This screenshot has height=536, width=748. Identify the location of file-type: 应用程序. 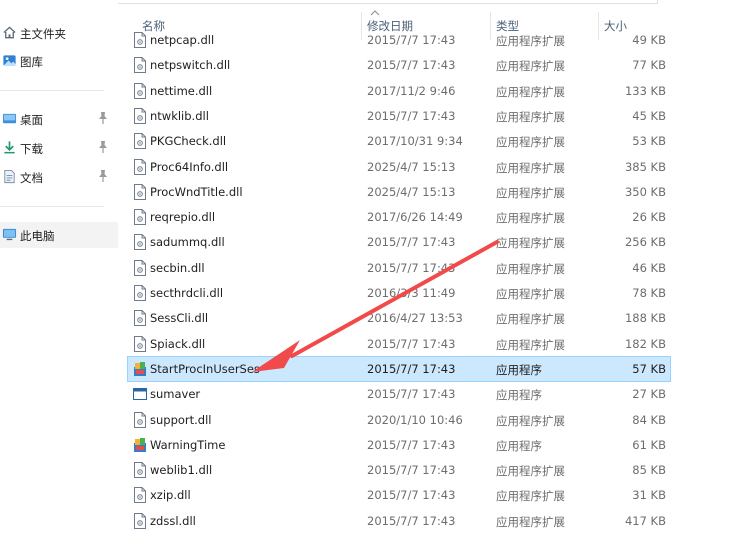
(519, 395).